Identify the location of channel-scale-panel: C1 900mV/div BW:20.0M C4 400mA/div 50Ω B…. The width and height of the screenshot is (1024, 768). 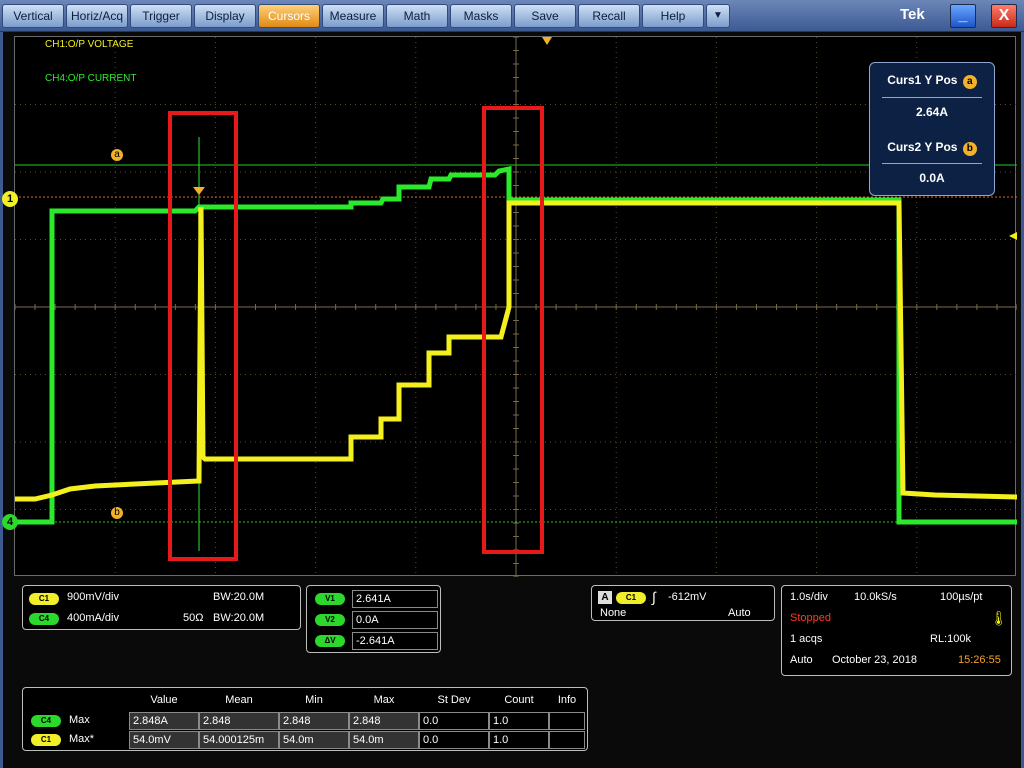
(161, 607).